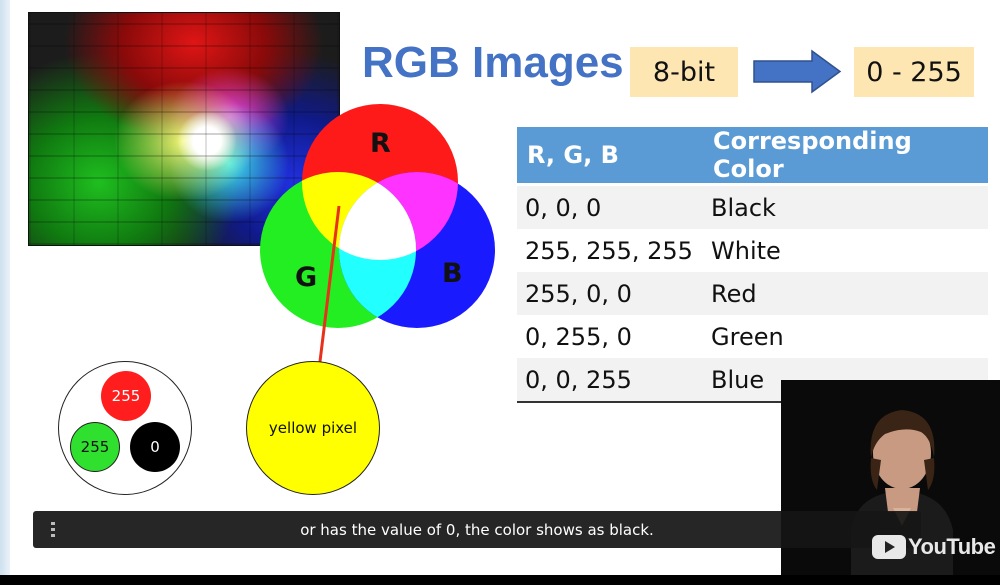 The height and width of the screenshot is (585, 1000). Describe the element at coordinates (610, 156) in the screenshot. I see `table-header-rgb: R, G, B` at that location.